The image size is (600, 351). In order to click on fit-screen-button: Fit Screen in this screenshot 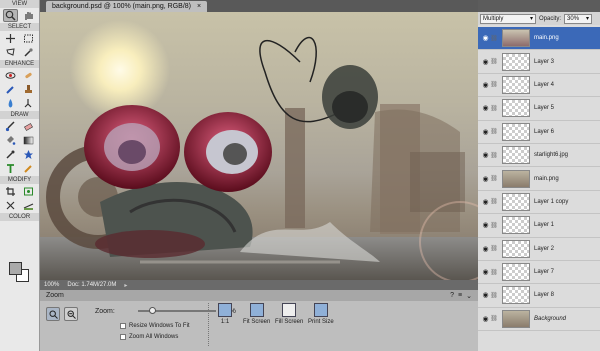, I will do `click(256, 314)`.